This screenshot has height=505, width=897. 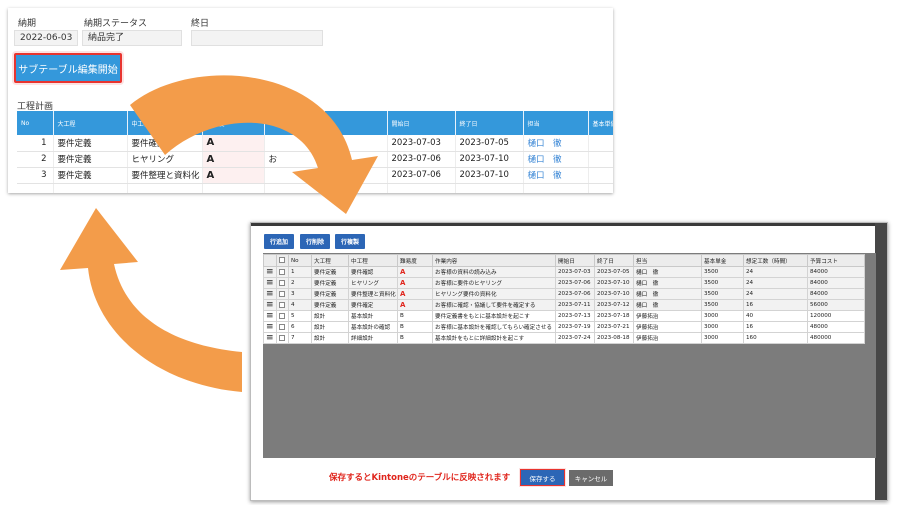 What do you see at coordinates (667, 260) in the screenshot?
I see `column-header: 担当` at bounding box center [667, 260].